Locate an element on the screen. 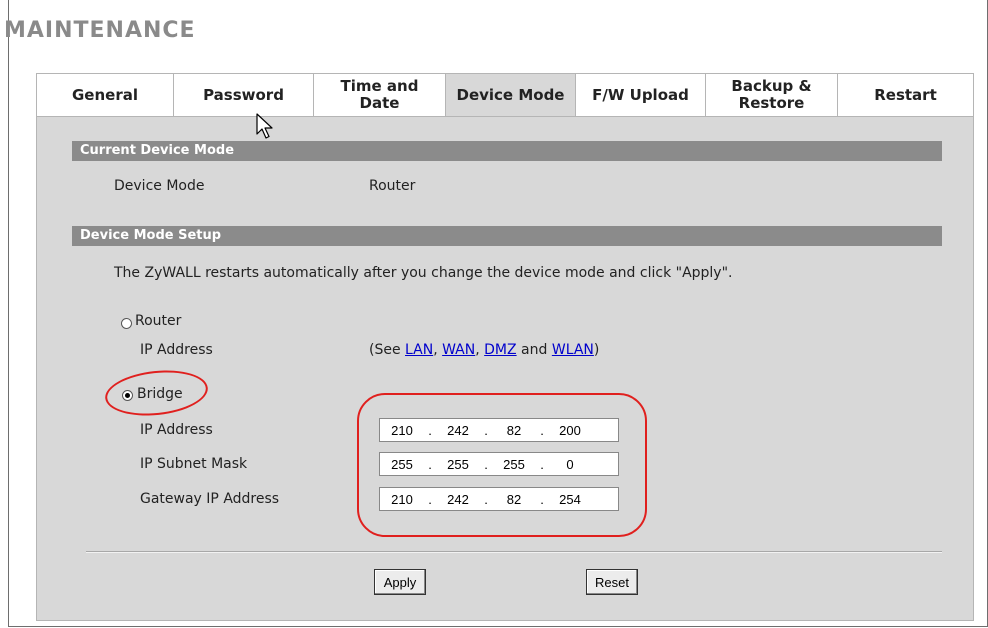 The image size is (988, 628). device-mode-value: Router is located at coordinates (392, 186).